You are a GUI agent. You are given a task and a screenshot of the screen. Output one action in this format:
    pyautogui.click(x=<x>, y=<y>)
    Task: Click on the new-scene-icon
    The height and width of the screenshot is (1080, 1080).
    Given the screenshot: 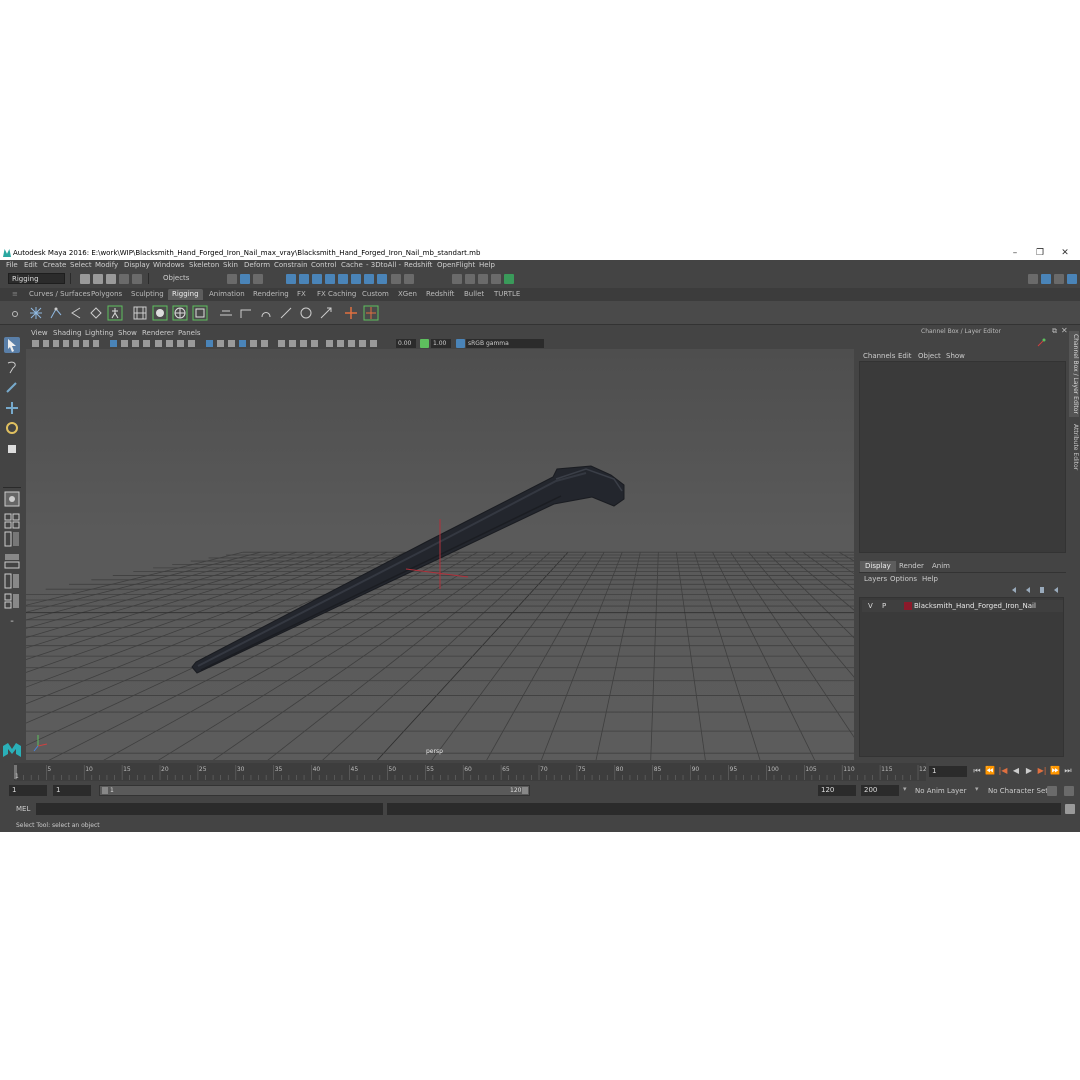 What is the action you would take?
    pyautogui.click(x=85, y=279)
    